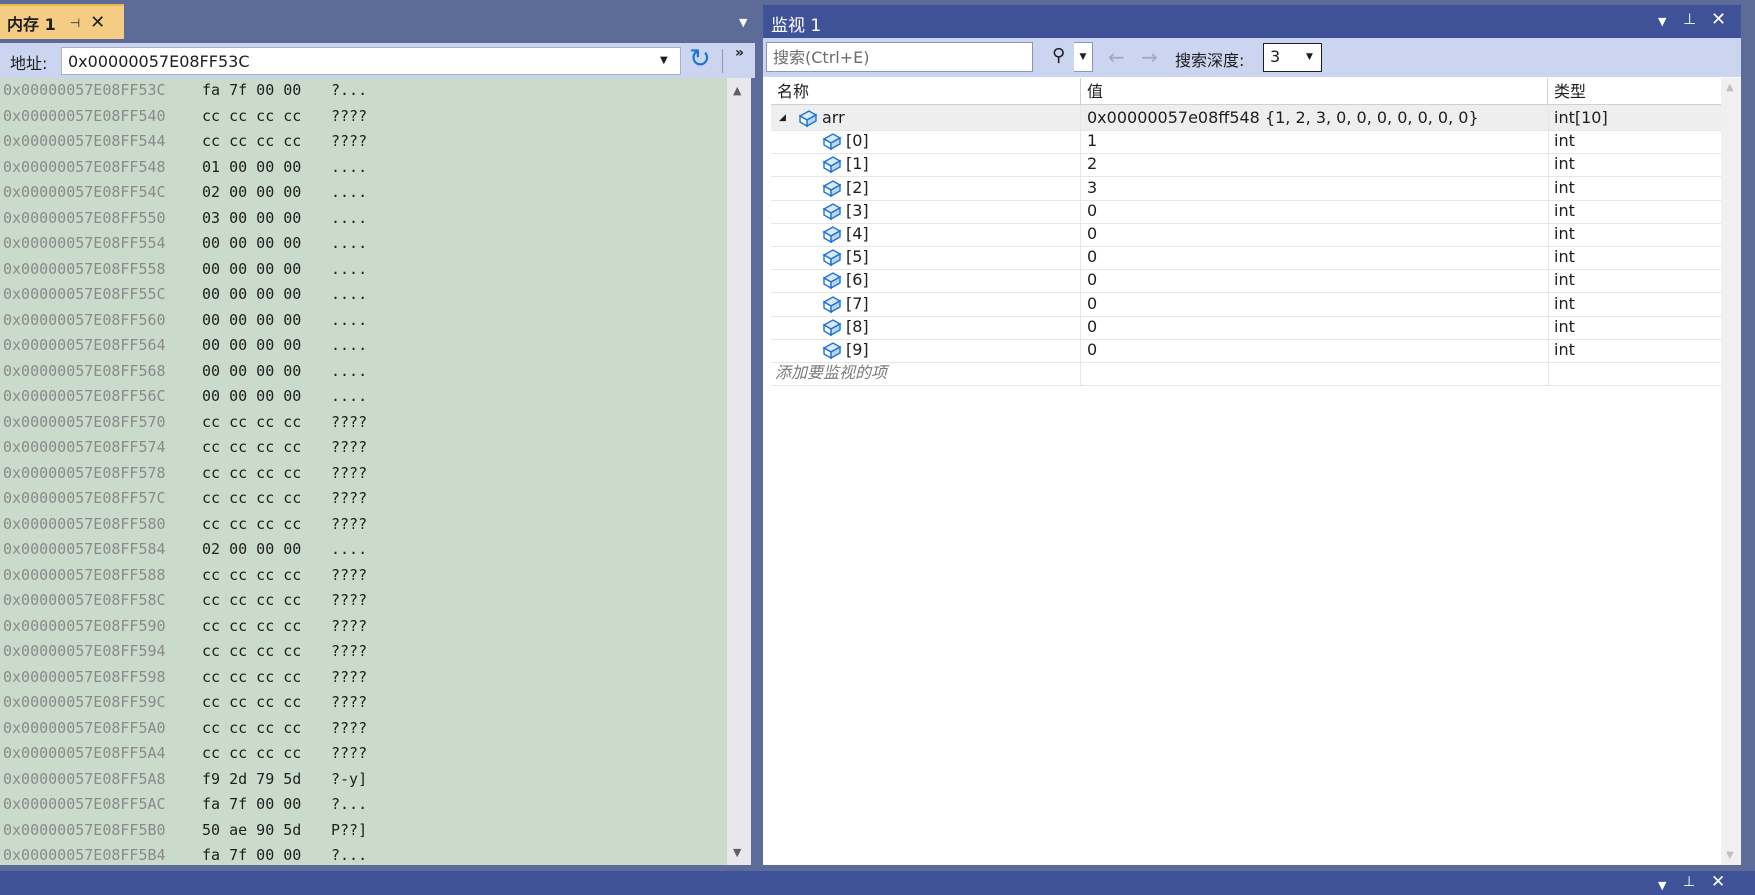 The width and height of the screenshot is (1755, 895). I want to click on memory-row: 0x00000057E08FF580 cc cc cc cc????, so click(363, 525).